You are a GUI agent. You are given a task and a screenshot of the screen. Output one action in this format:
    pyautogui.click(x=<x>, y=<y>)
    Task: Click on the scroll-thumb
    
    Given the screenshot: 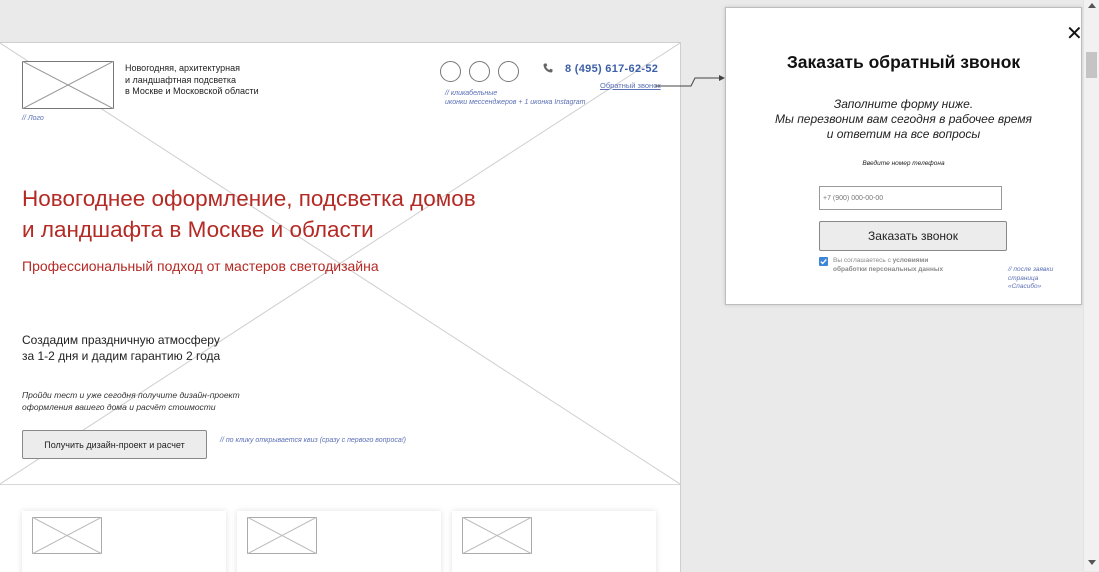 What is the action you would take?
    pyautogui.click(x=1091, y=65)
    